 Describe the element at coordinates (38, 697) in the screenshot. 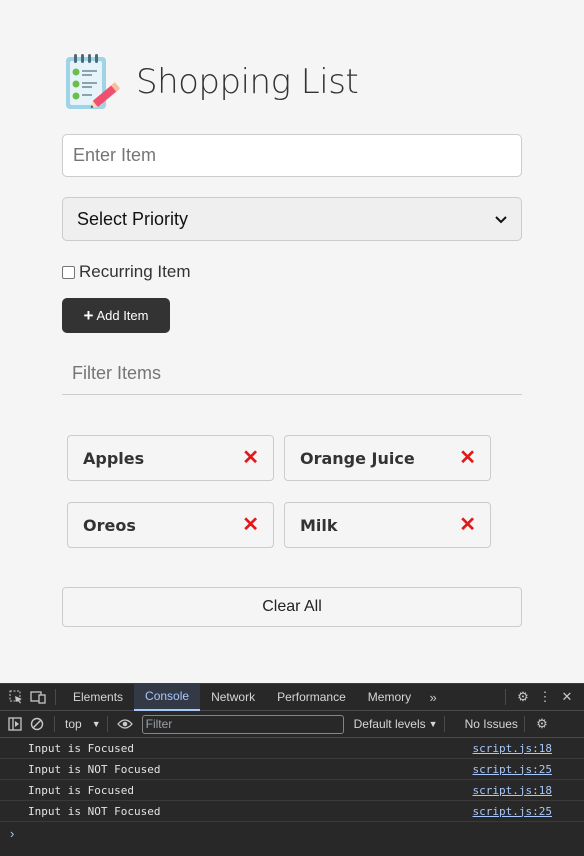

I see `device-toolbar-icon` at that location.